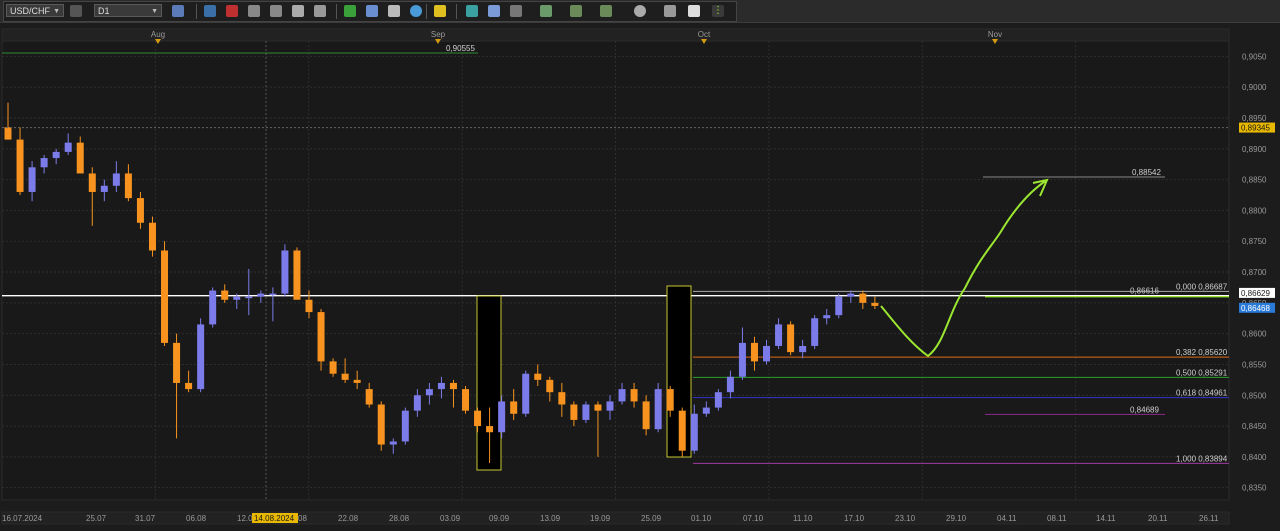 The image size is (1280, 531). What do you see at coordinates (1146, 172) in the screenshot?
I see `level-label: 0,88542` at bounding box center [1146, 172].